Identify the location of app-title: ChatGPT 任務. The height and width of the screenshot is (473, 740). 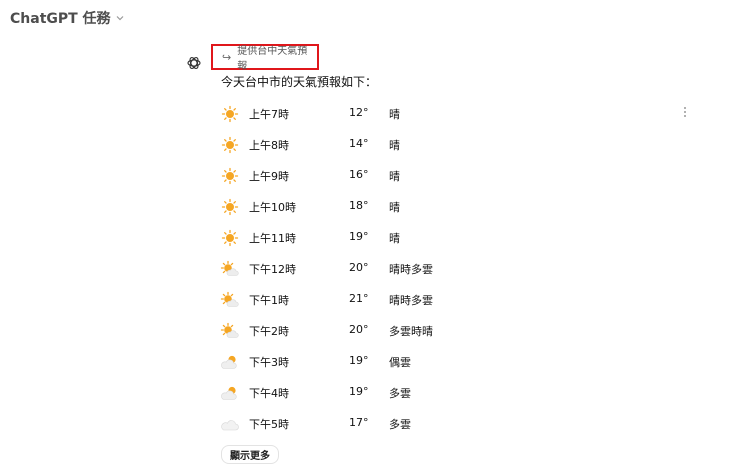
(60, 19).